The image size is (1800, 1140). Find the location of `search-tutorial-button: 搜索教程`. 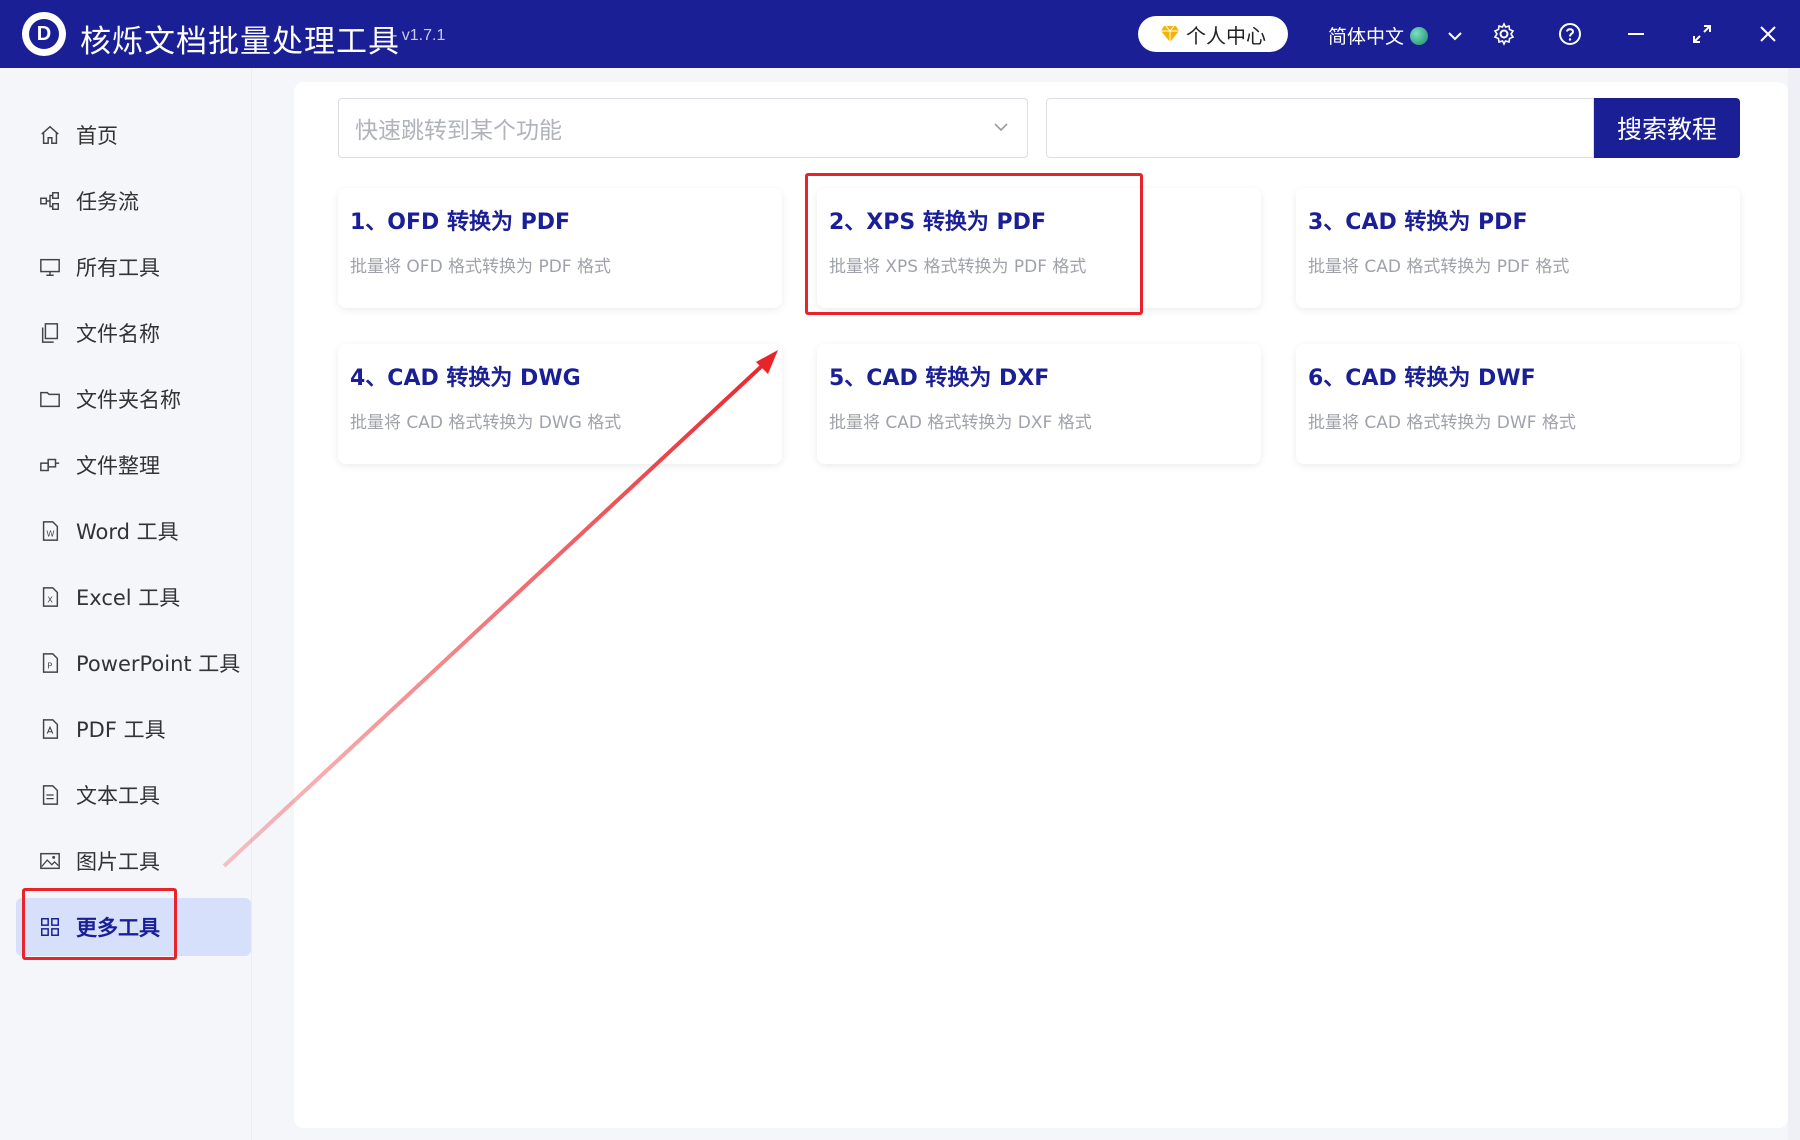

search-tutorial-button: 搜索教程 is located at coordinates (1667, 128).